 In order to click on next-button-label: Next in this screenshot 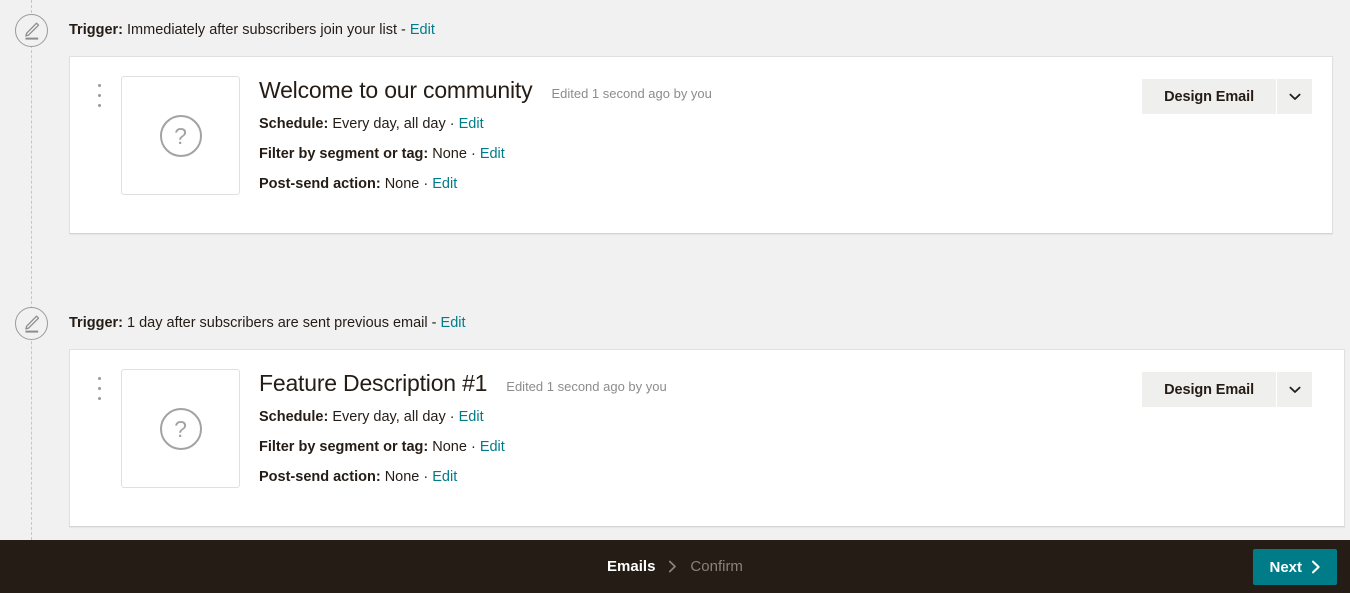, I will do `click(1285, 567)`.